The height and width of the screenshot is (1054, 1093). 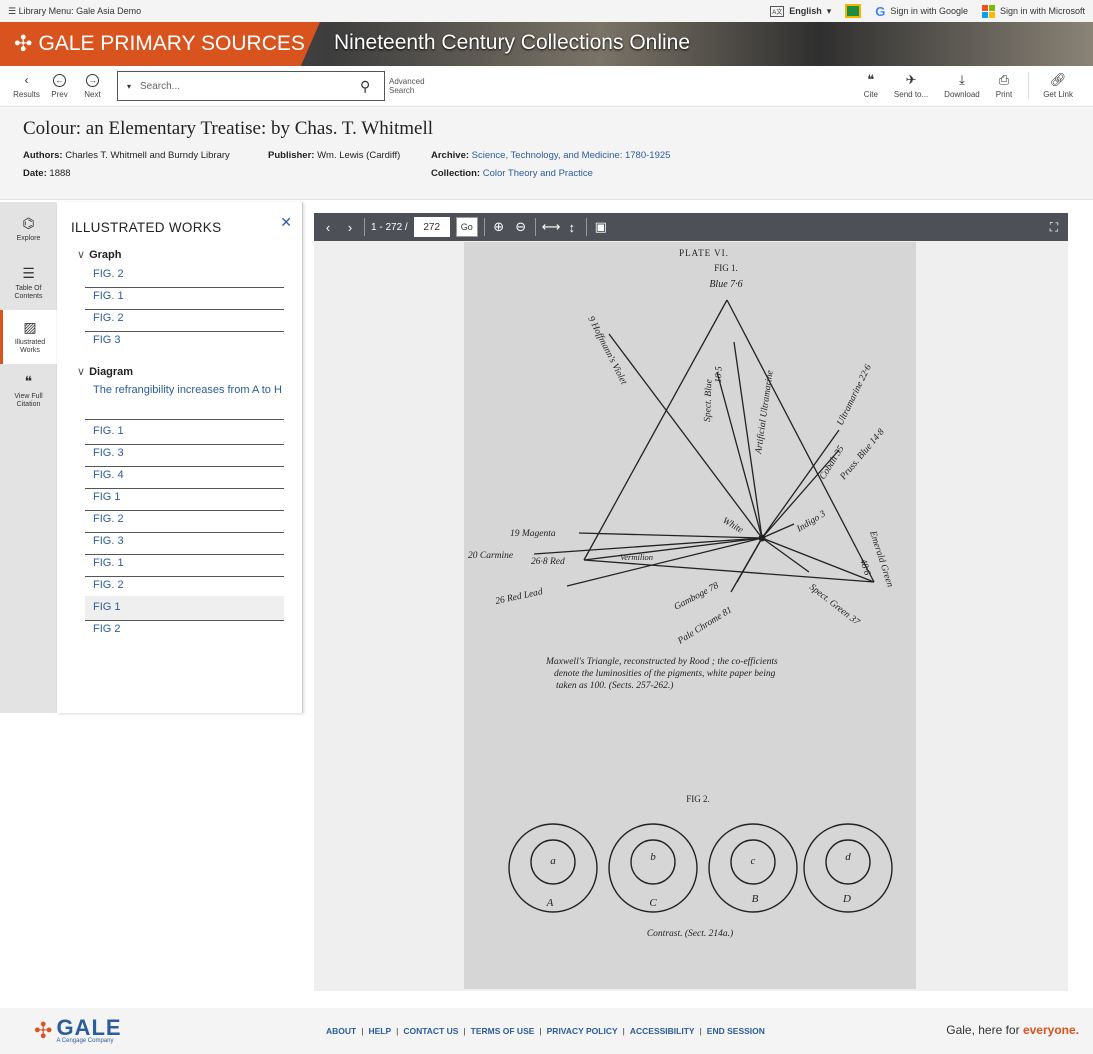 I want to click on print-button: ⎙ Print, so click(x=1004, y=85).